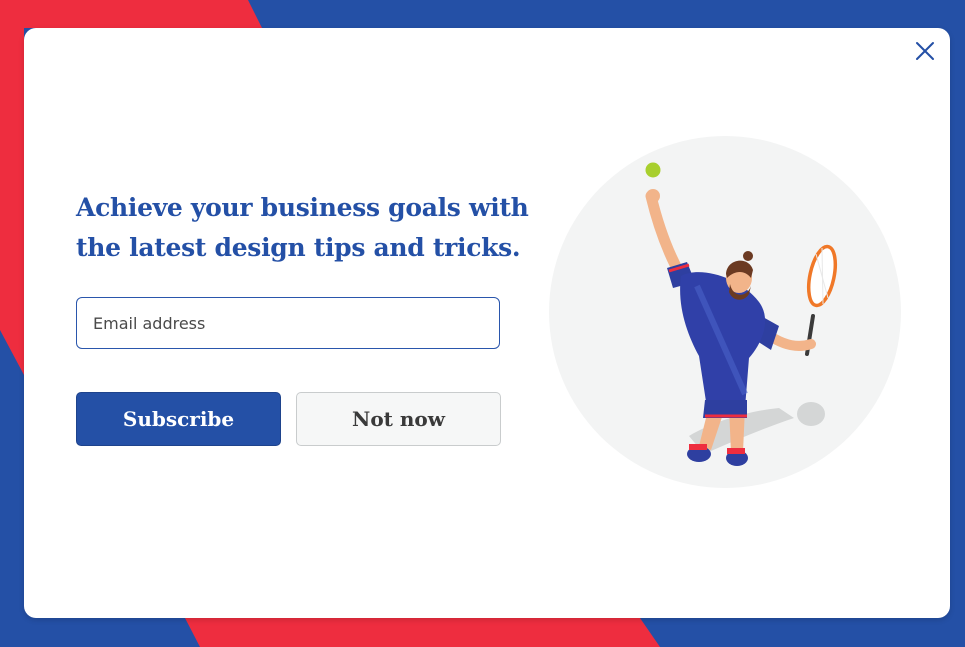 The width and height of the screenshot is (965, 647). I want to click on tennis-ball-icon, so click(653, 170).